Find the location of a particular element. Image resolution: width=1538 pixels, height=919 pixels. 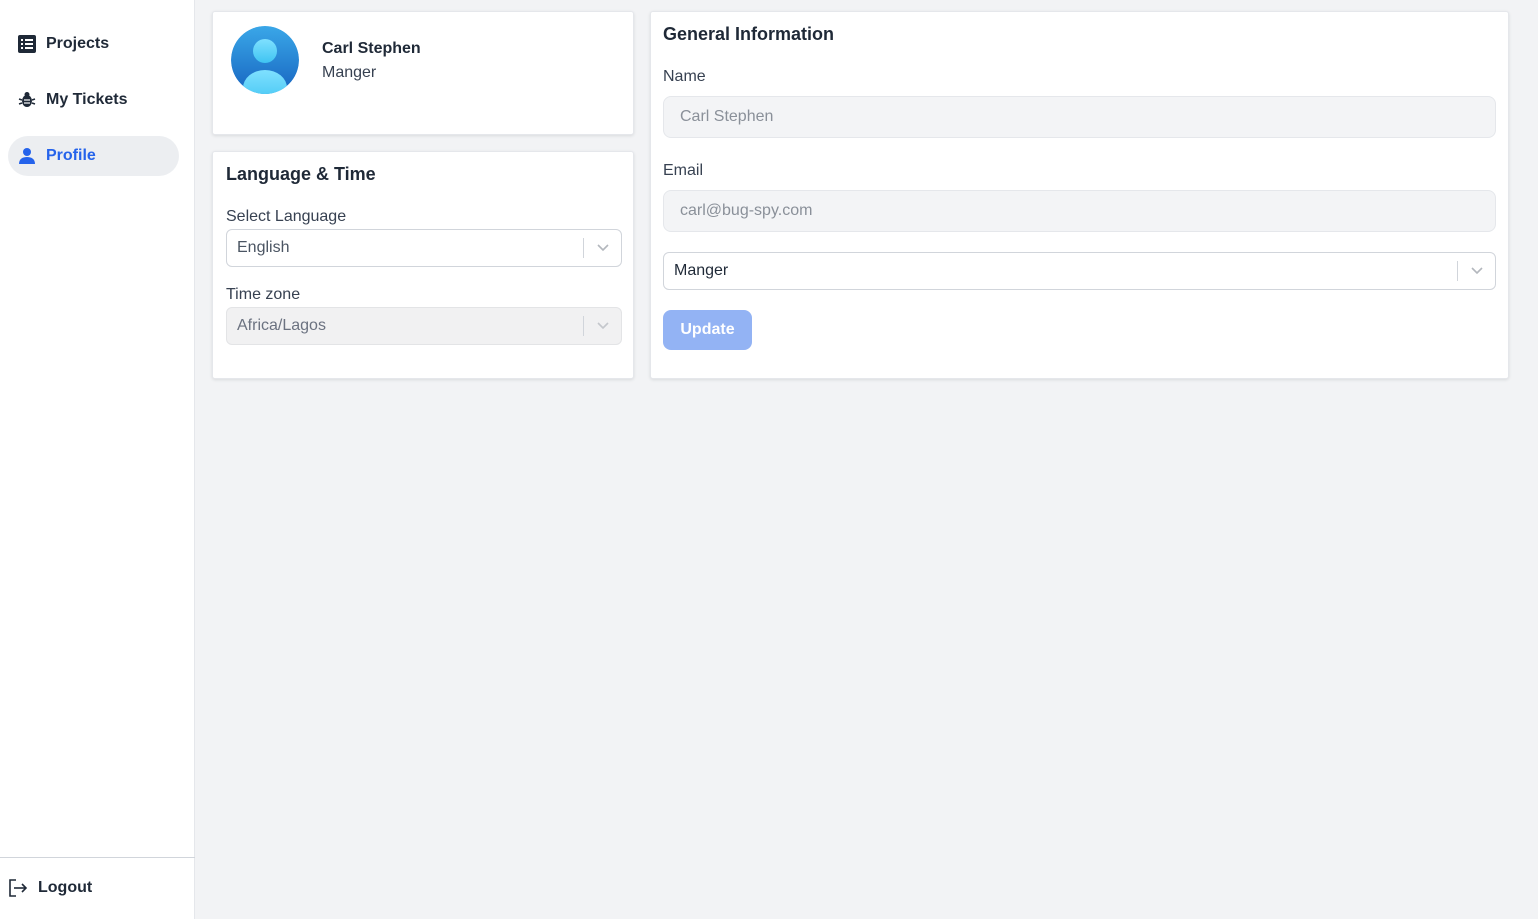

sidebar-item-my-tickets: My Tickets is located at coordinates (93, 100).